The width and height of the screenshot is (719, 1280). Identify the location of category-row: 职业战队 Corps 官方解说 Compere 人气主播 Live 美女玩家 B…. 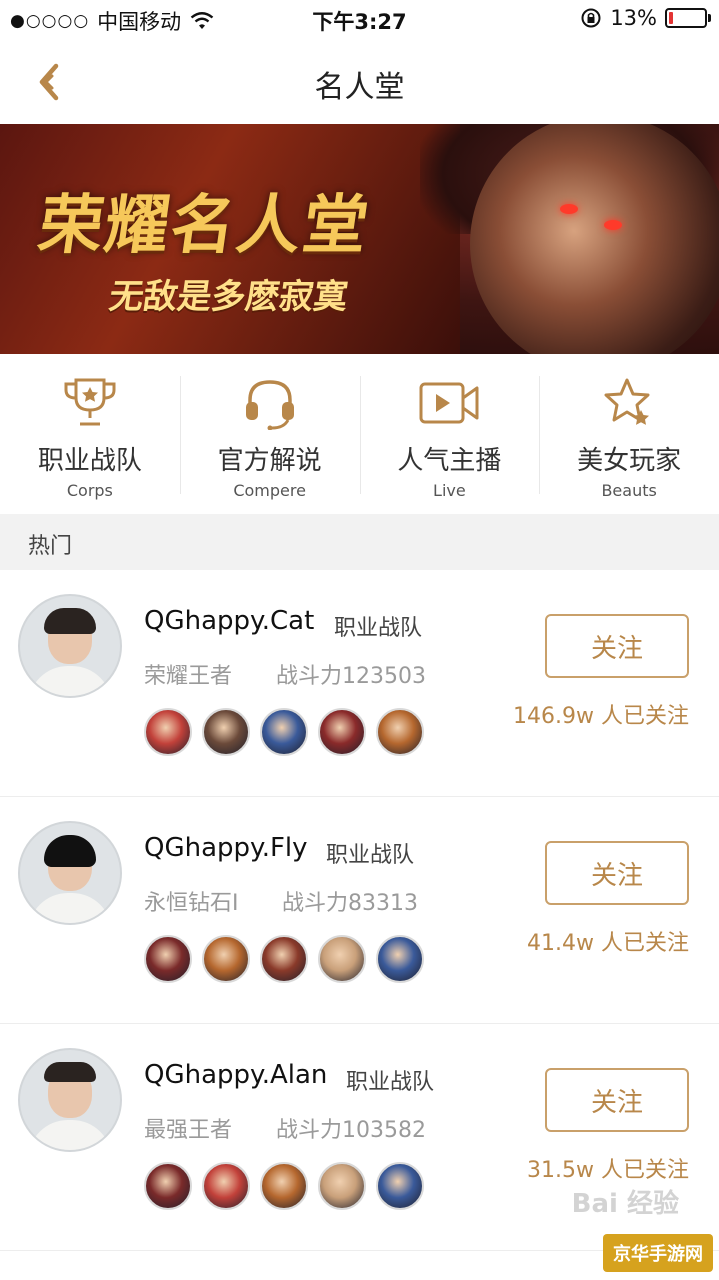
(359, 434).